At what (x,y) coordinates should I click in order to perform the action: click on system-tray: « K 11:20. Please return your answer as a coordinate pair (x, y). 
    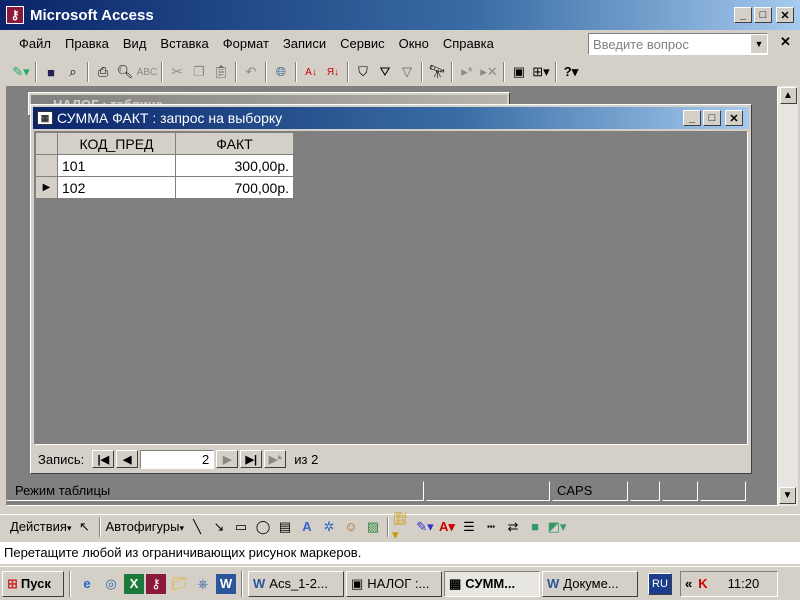
    Looking at the image, I should click on (729, 583).